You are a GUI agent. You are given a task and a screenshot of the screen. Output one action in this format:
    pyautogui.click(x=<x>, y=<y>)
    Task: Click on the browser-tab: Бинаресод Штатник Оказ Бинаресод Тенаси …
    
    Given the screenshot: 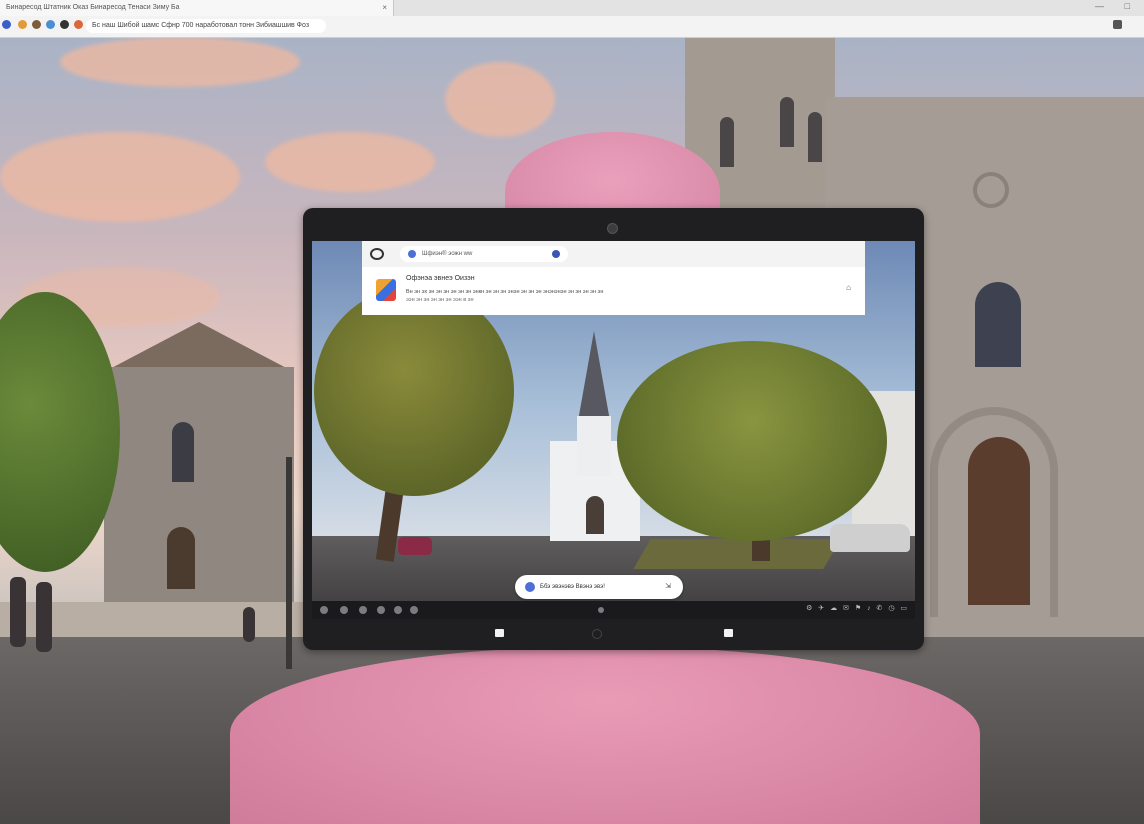 What is the action you would take?
    pyautogui.click(x=197, y=8)
    